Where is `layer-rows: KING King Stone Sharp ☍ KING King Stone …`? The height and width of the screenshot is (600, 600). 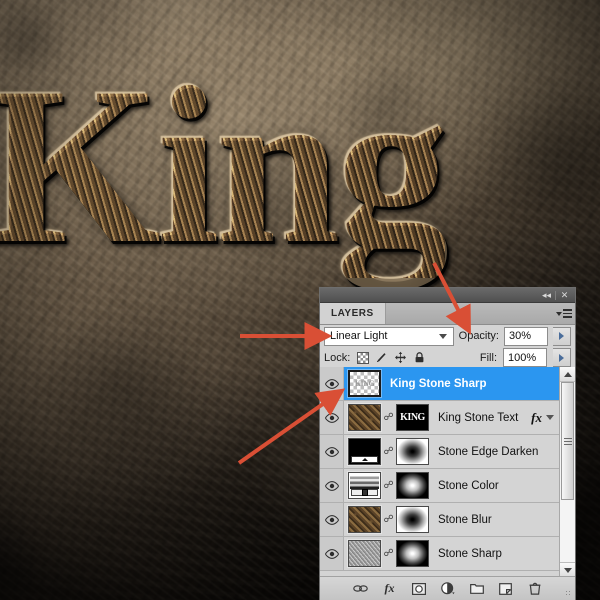
layer-rows: KING King Stone Sharp ☍ KING King Stone … is located at coordinates (439, 472).